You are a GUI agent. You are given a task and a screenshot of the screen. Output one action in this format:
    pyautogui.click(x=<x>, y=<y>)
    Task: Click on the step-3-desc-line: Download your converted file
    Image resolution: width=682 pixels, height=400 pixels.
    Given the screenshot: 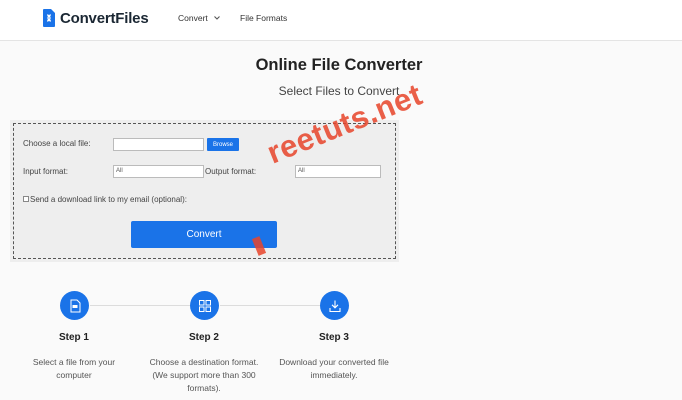 What is the action you would take?
    pyautogui.click(x=334, y=362)
    